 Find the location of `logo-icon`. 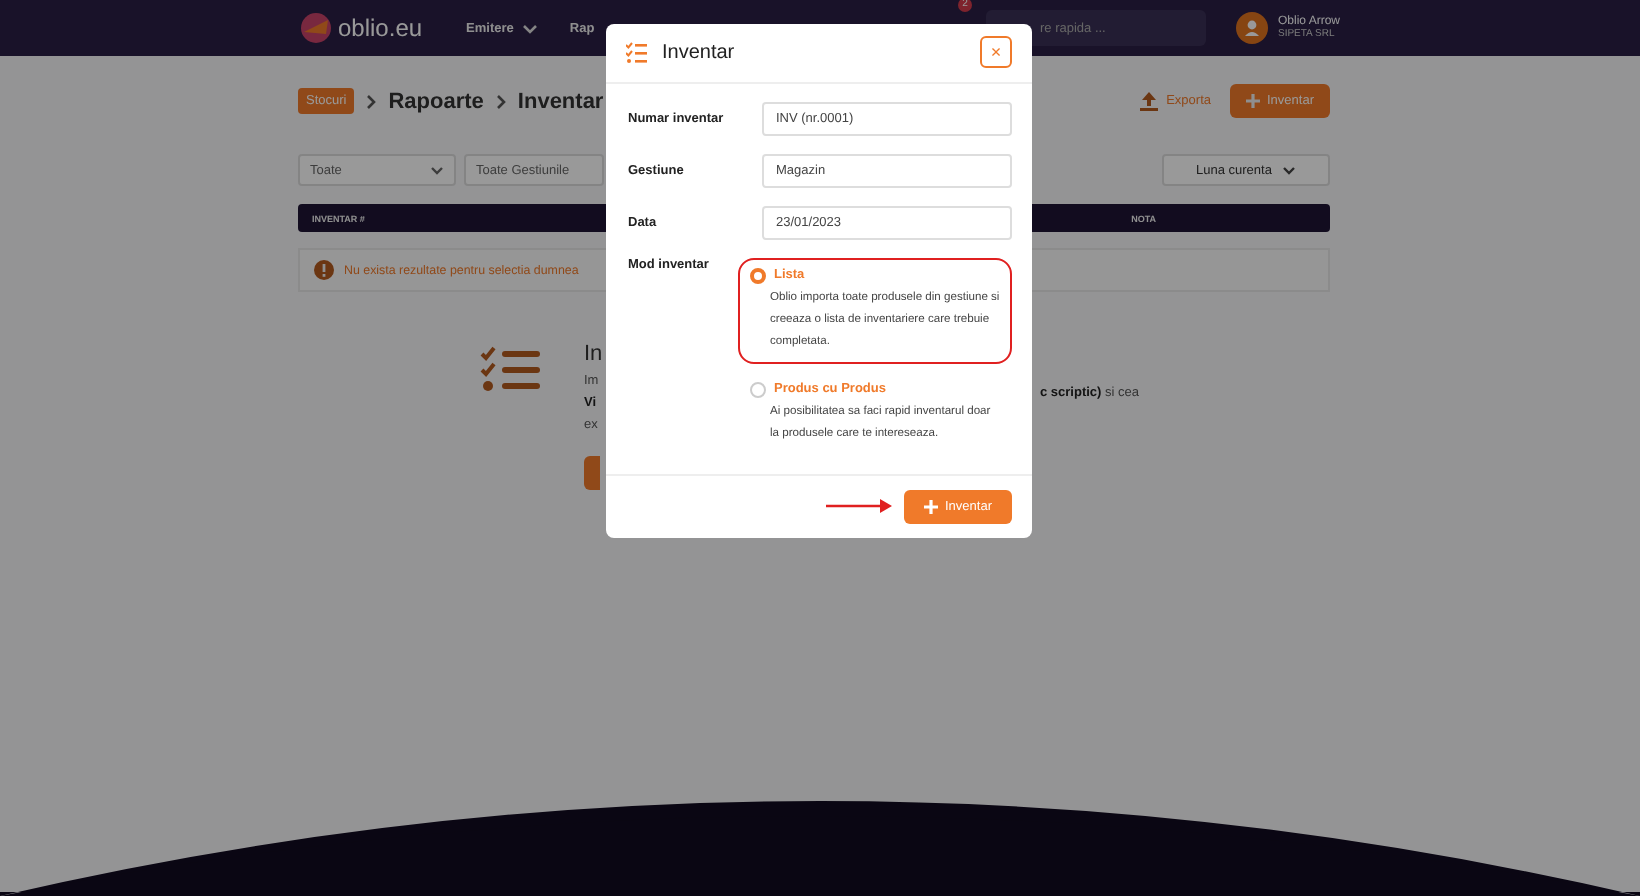

logo-icon is located at coordinates (316, 28).